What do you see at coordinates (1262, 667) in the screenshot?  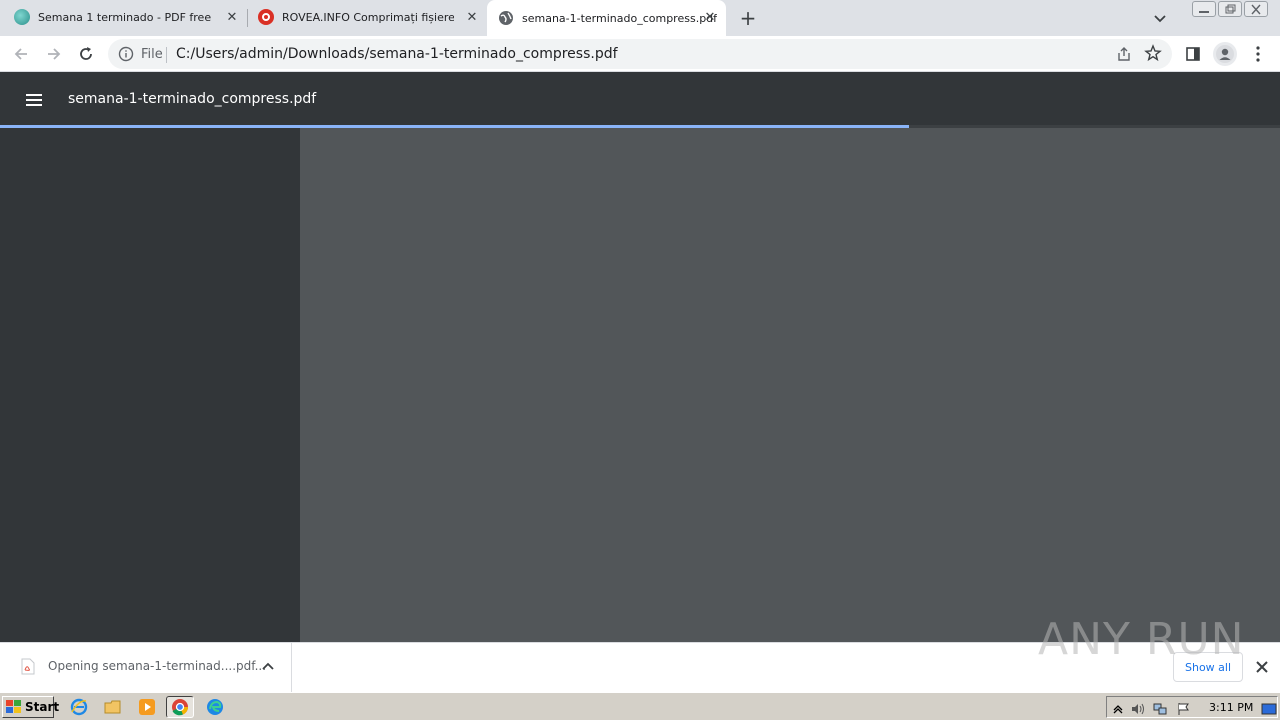 I see `close-shelf-icon` at bounding box center [1262, 667].